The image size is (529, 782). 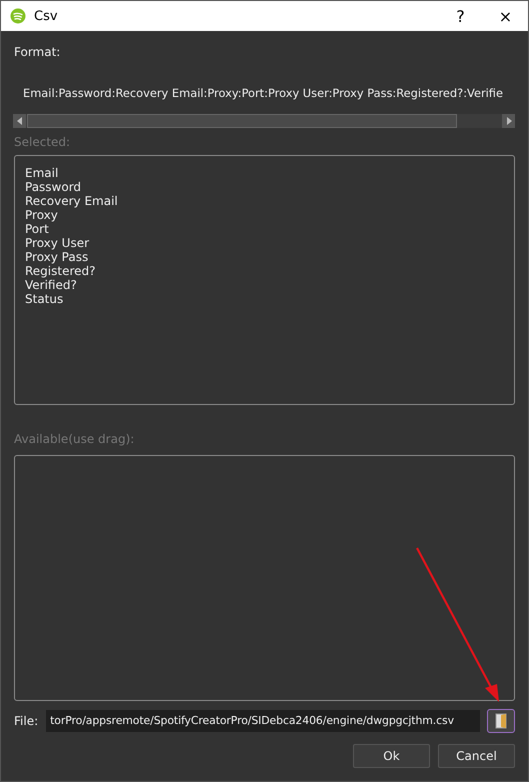 I want to click on list-item: Proxy Pass, so click(x=264, y=257).